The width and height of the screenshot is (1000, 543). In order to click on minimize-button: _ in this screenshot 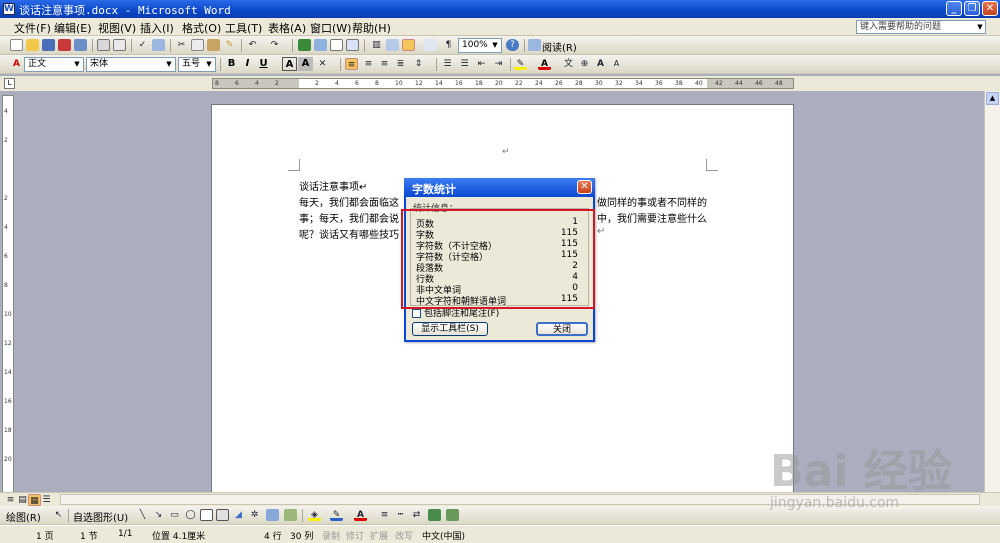, I will do `click(954, 8)`.